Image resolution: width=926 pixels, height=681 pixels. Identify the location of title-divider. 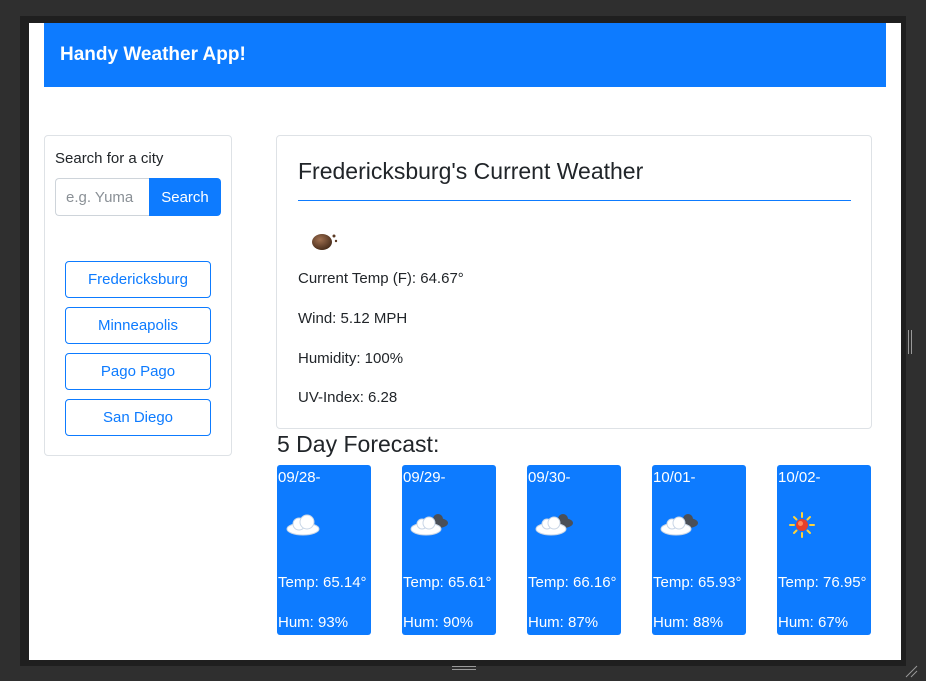
(574, 200).